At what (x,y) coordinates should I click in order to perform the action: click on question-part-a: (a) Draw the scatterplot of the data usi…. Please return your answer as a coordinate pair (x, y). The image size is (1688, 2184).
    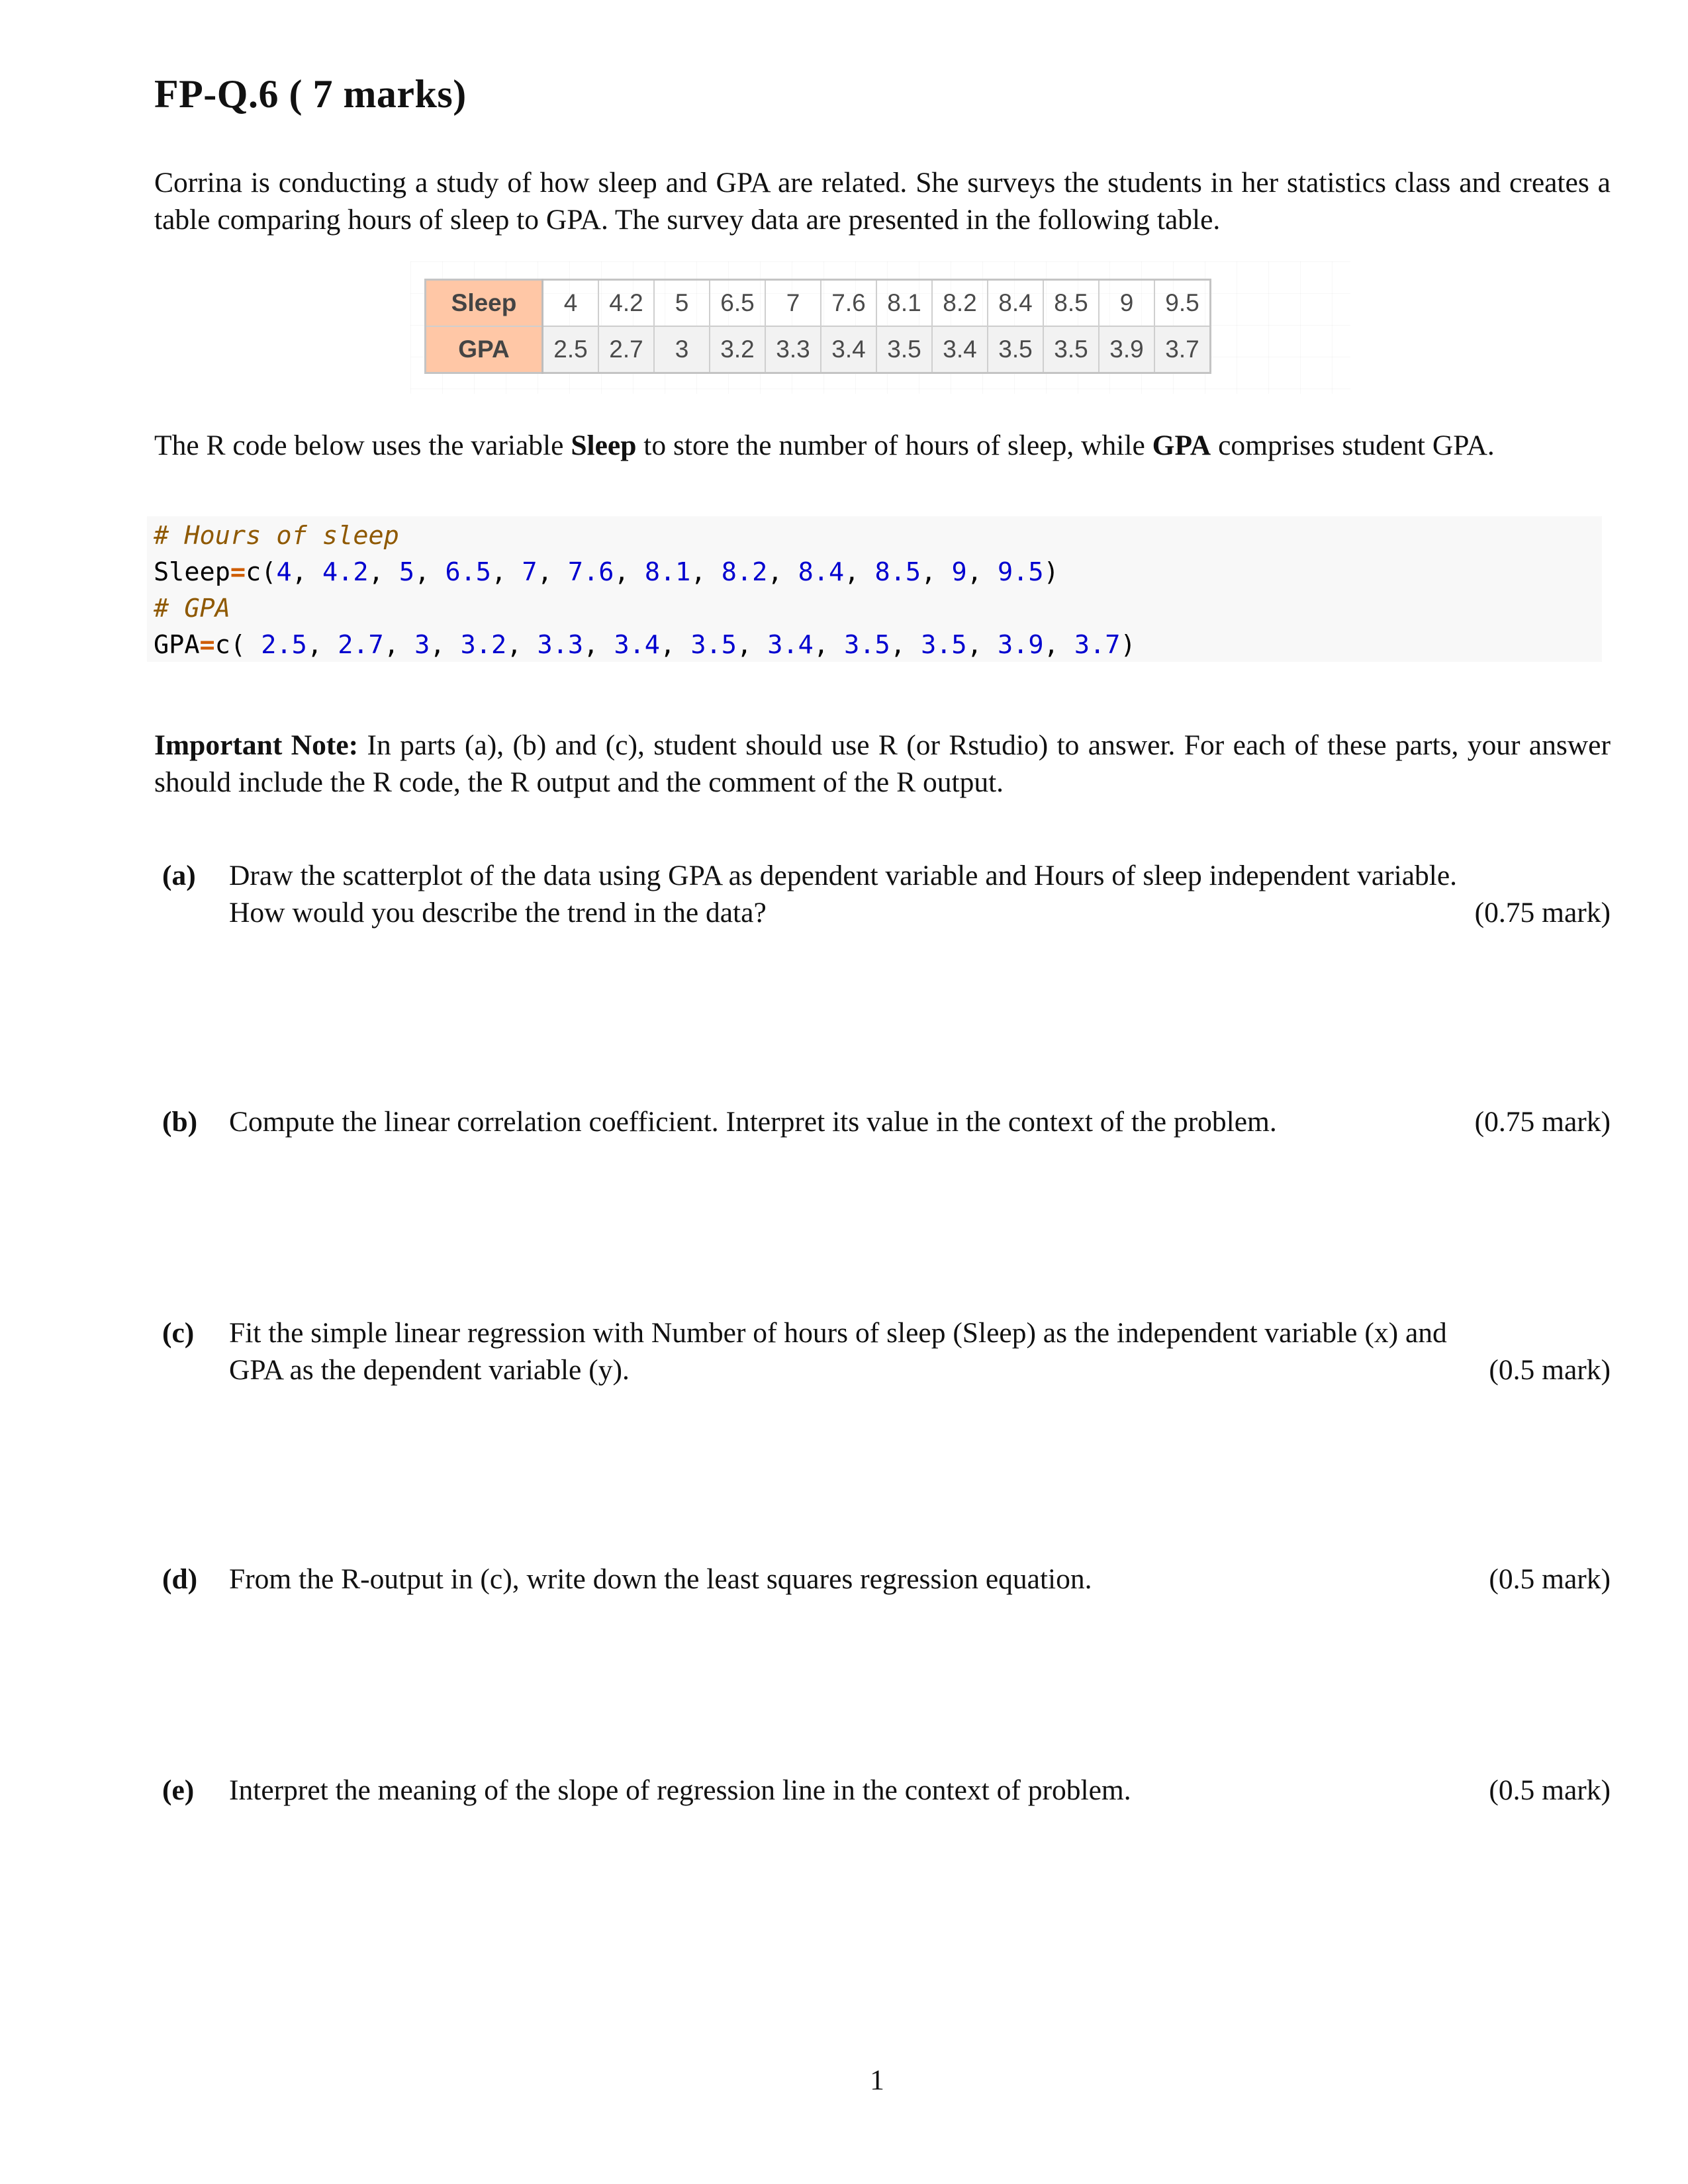
    Looking at the image, I should click on (882, 894).